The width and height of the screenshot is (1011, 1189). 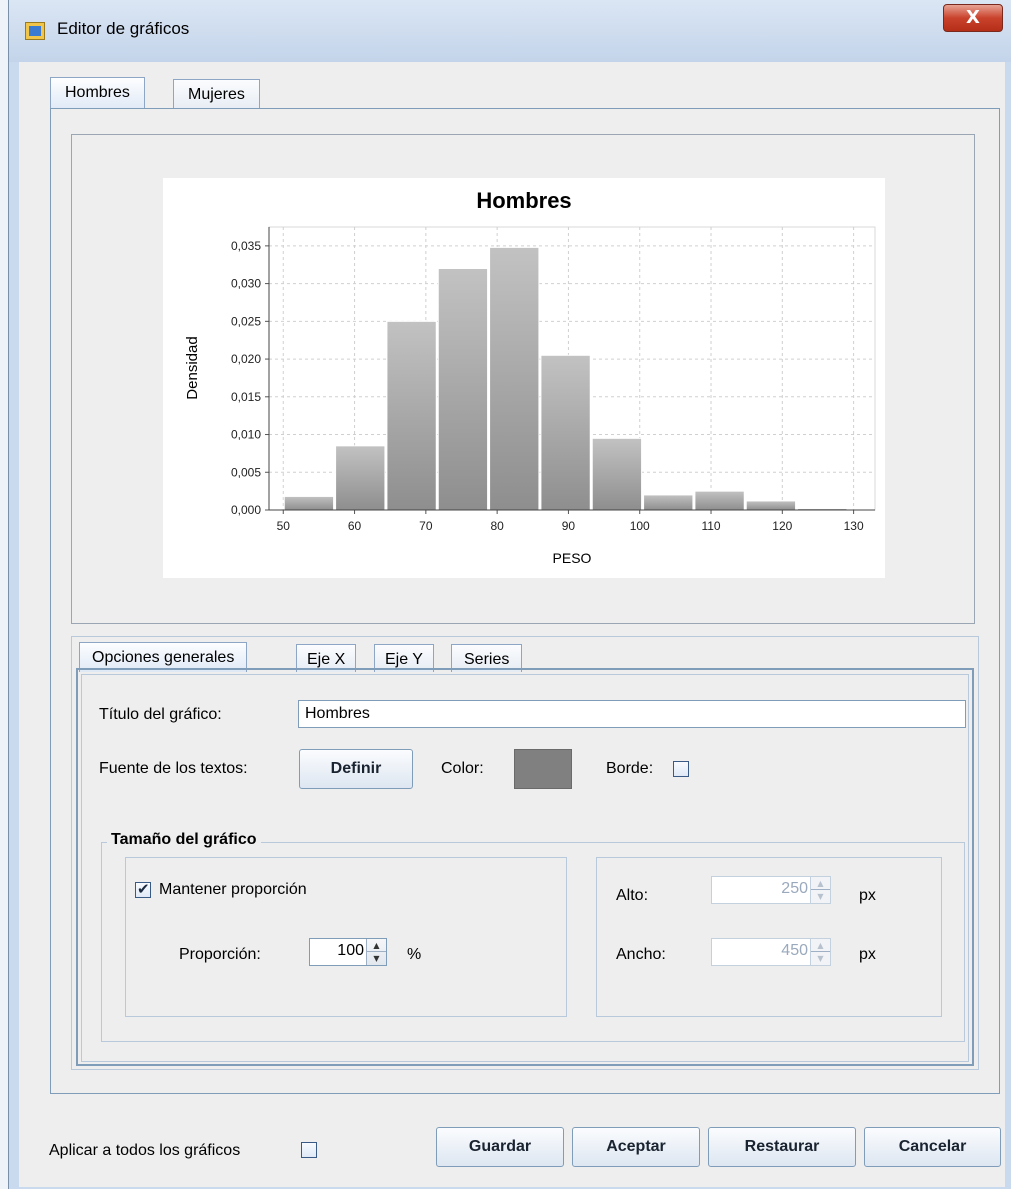 I want to click on x-tick-label: 100, so click(x=640, y=526).